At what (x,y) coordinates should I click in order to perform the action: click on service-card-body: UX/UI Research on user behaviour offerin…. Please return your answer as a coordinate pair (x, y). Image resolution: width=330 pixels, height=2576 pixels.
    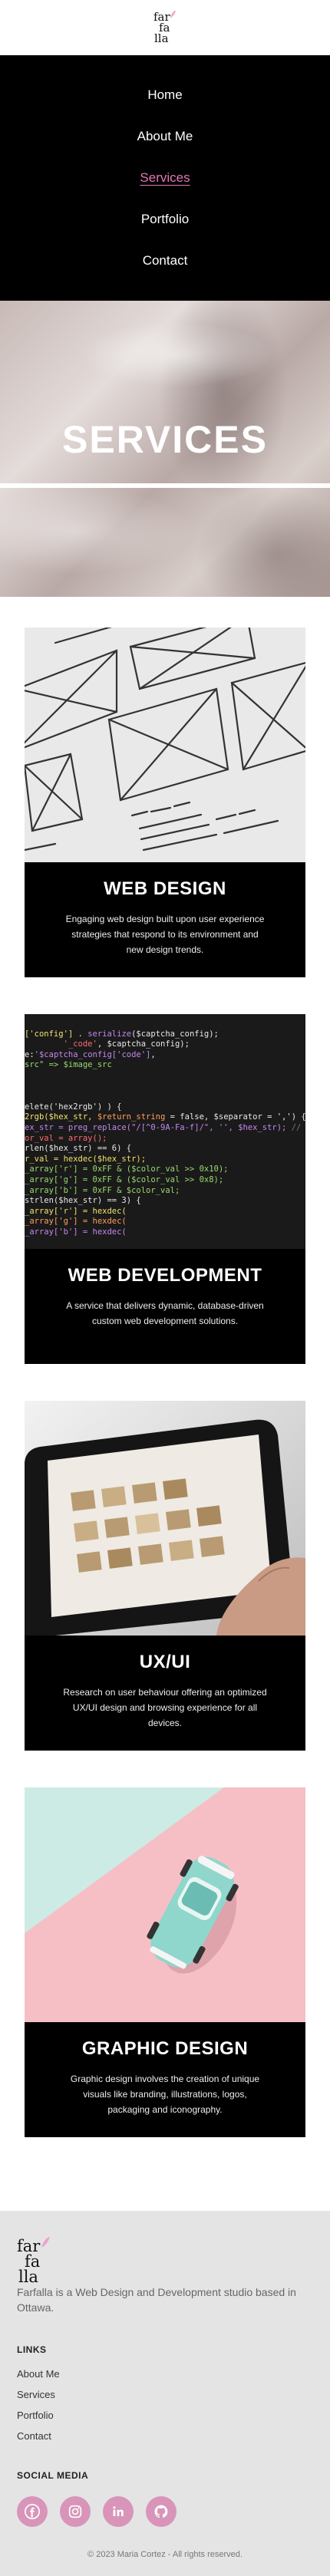
    Looking at the image, I should click on (165, 1693).